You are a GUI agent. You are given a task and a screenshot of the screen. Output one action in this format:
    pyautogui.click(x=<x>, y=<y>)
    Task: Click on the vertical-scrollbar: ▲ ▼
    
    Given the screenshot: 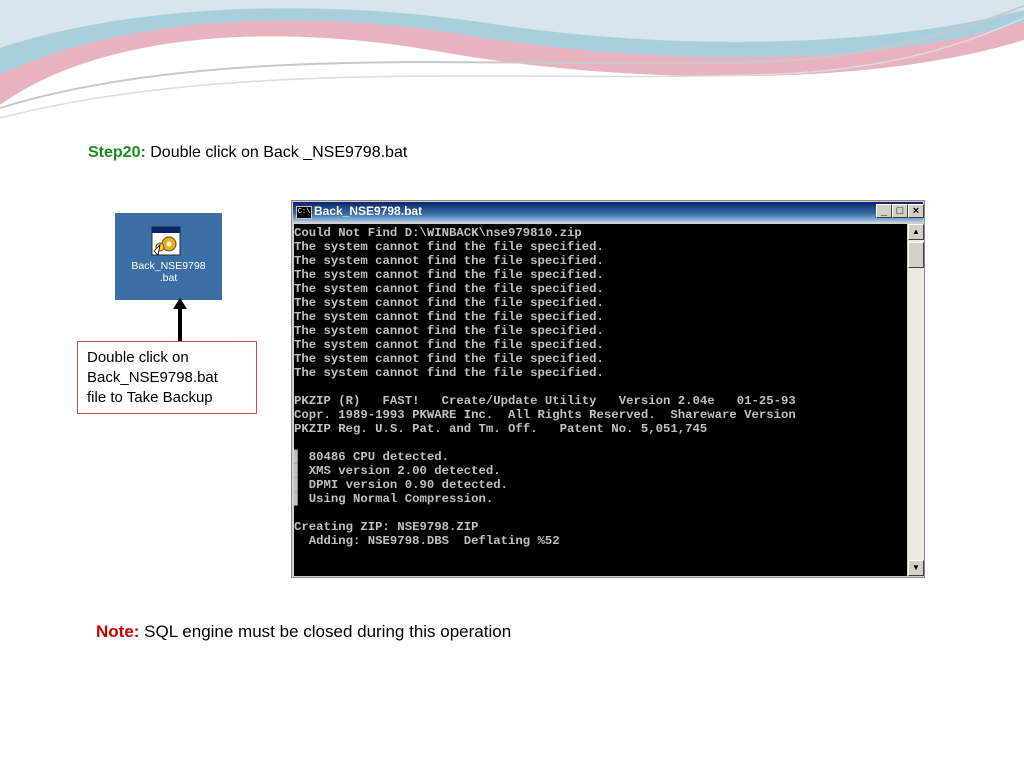 What is the action you would take?
    pyautogui.click(x=916, y=400)
    